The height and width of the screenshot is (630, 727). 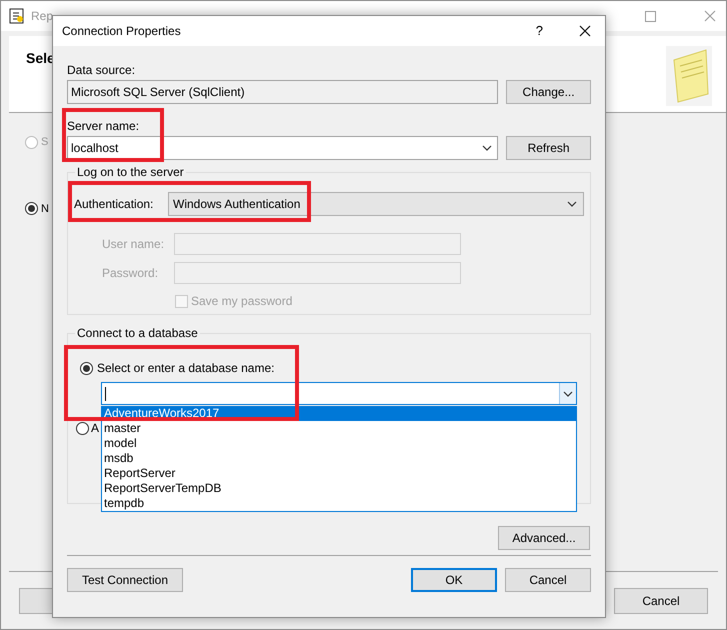 I want to click on checkbox-label: Save my password, so click(x=241, y=301).